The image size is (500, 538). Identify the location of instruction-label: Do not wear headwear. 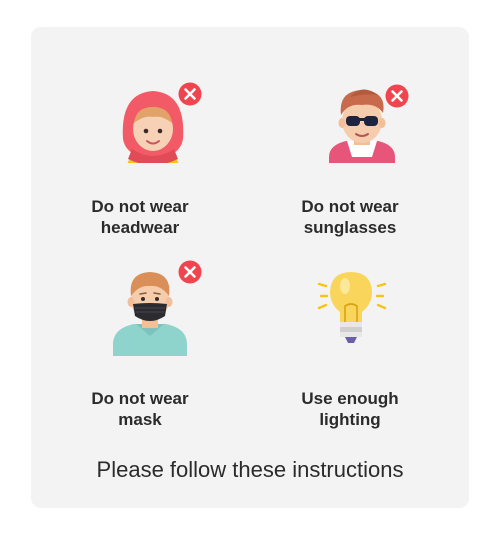
(140, 217).